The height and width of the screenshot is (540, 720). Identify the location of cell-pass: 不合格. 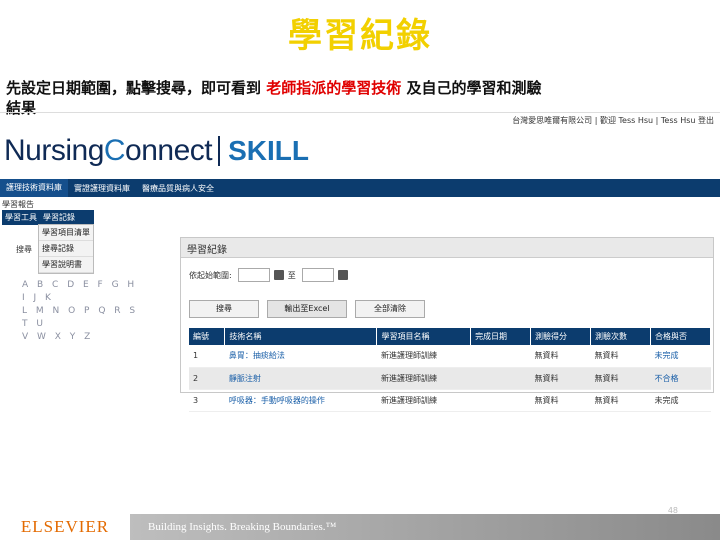
(680, 378).